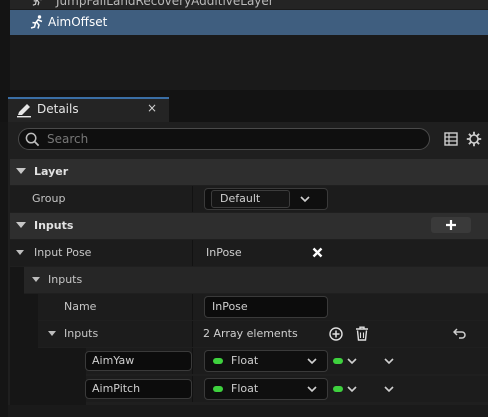  Describe the element at coordinates (459, 333) in the screenshot. I see `reset-arrow-icon` at that location.